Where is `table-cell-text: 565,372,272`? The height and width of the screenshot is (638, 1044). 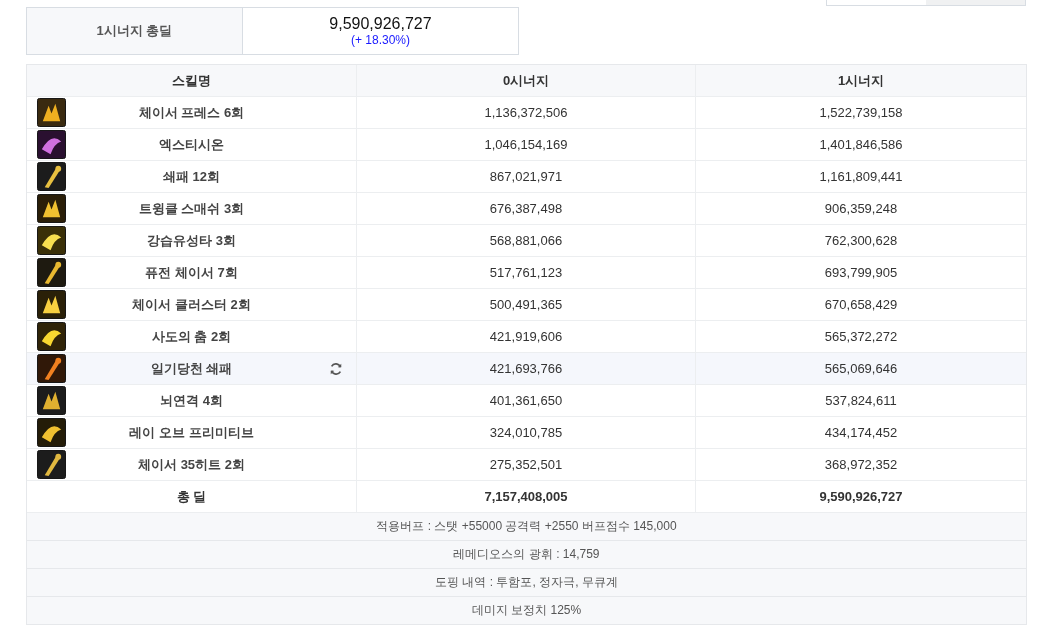
table-cell-text: 565,372,272 is located at coordinates (861, 337).